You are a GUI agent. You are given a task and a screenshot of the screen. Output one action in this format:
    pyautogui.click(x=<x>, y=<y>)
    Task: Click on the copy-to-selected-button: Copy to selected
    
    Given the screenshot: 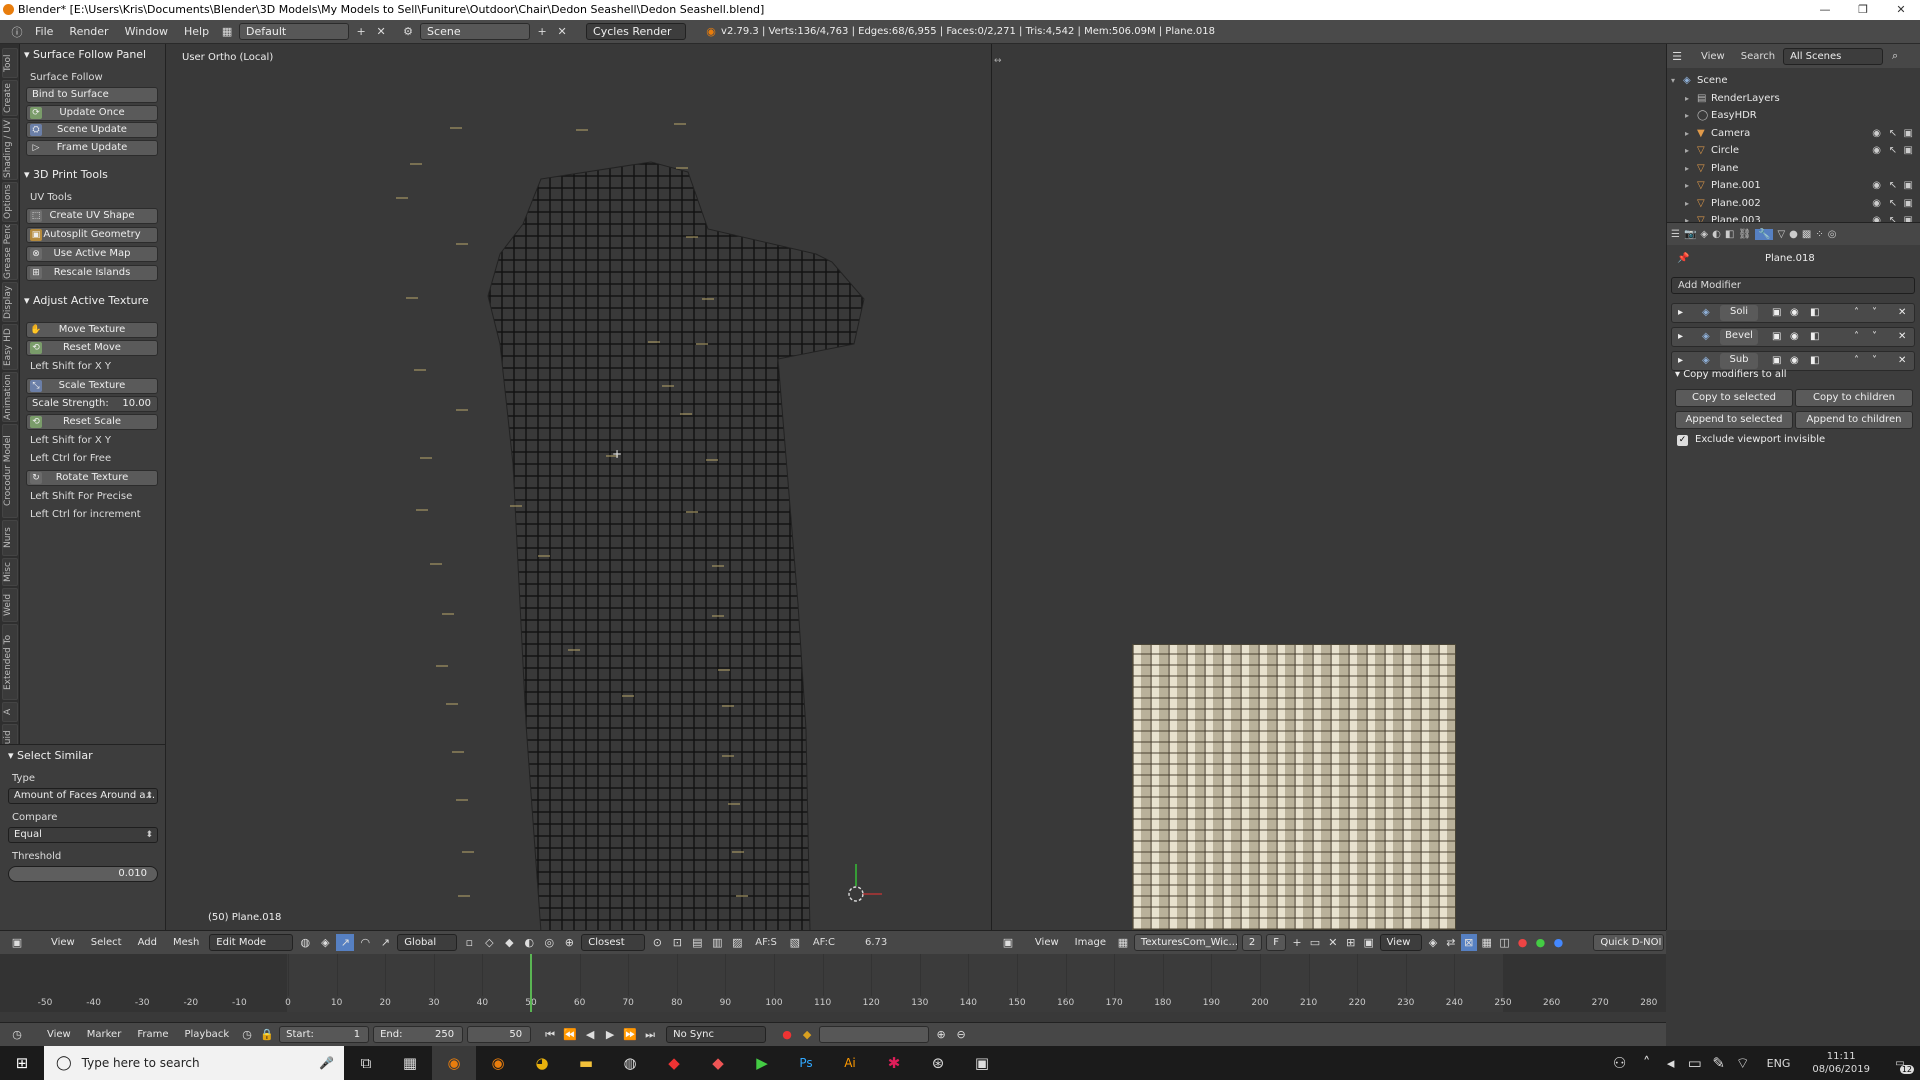 What is the action you would take?
    pyautogui.click(x=1734, y=398)
    